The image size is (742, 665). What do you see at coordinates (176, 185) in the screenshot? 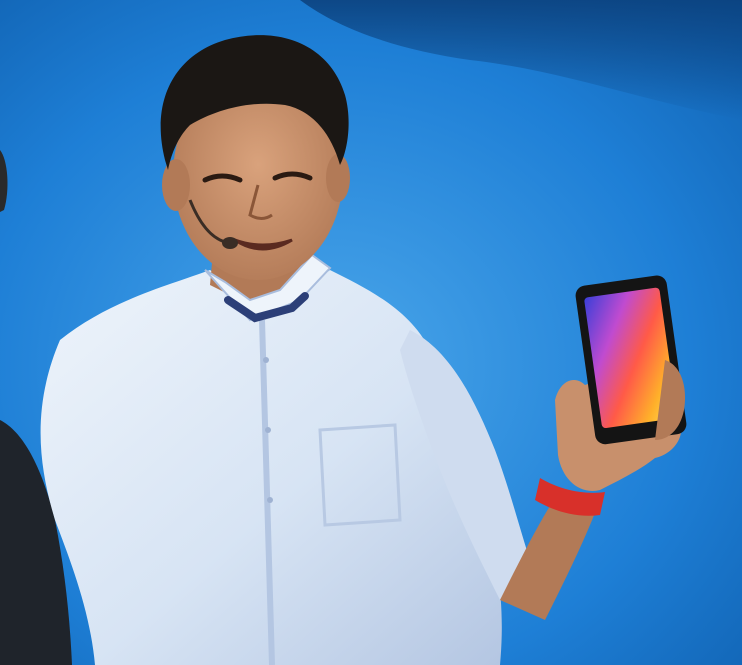
I see `ear-left` at bounding box center [176, 185].